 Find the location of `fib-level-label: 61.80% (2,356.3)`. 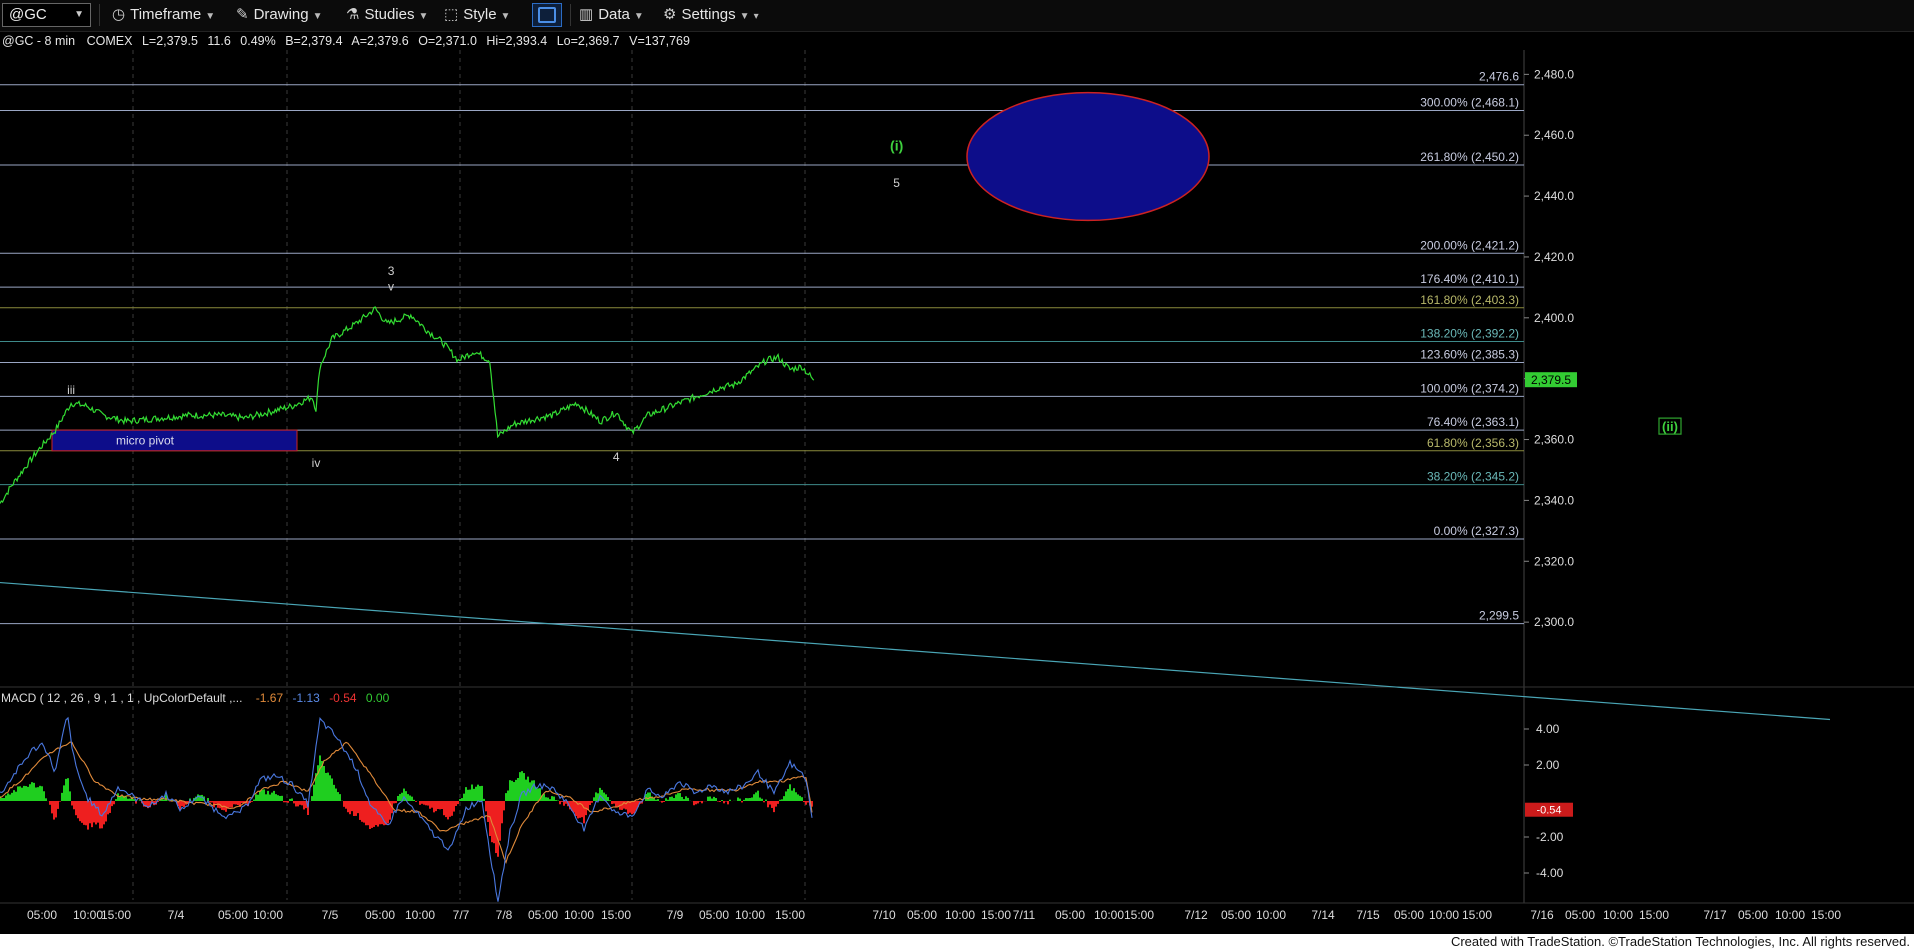

fib-level-label: 61.80% (2,356.3) is located at coordinates (1473, 443).